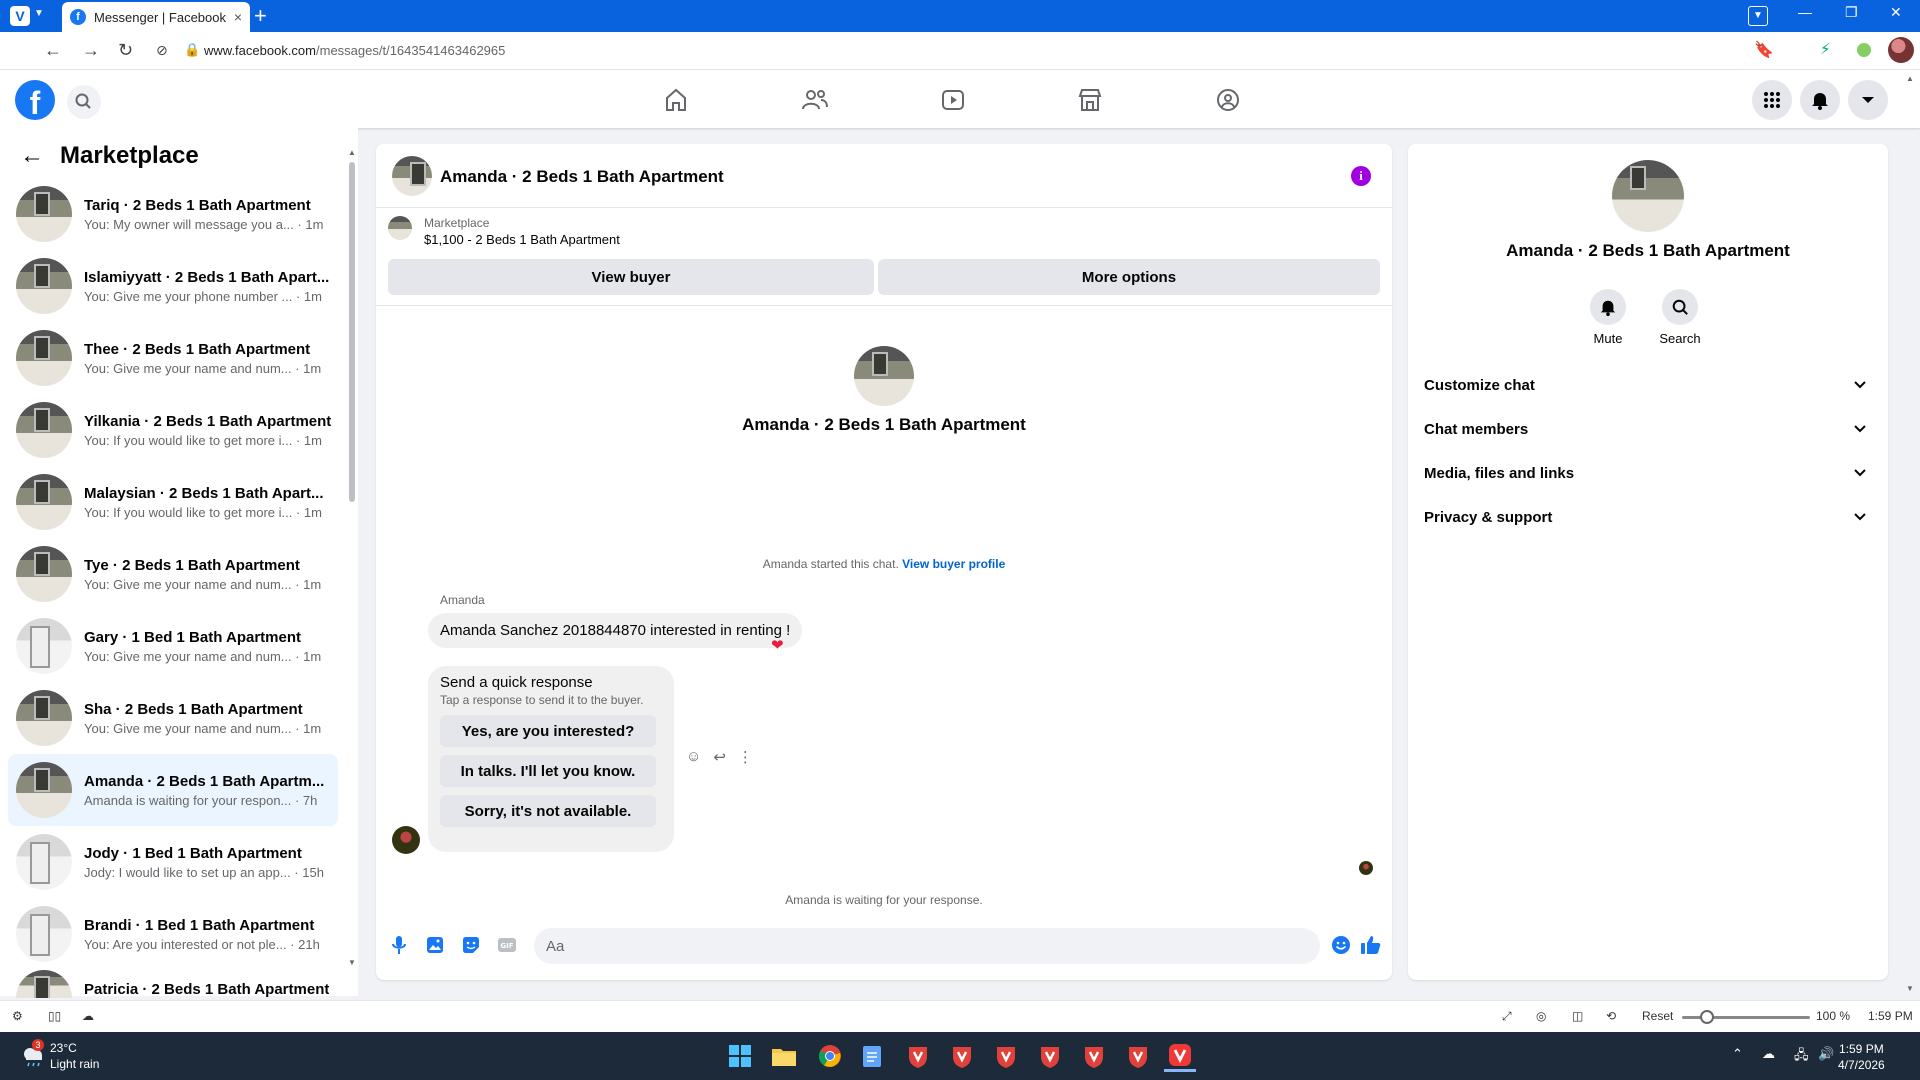  Describe the element at coordinates (156, 17) in the screenshot. I see `tab-messenger: f Messenger | Facebook ×` at that location.